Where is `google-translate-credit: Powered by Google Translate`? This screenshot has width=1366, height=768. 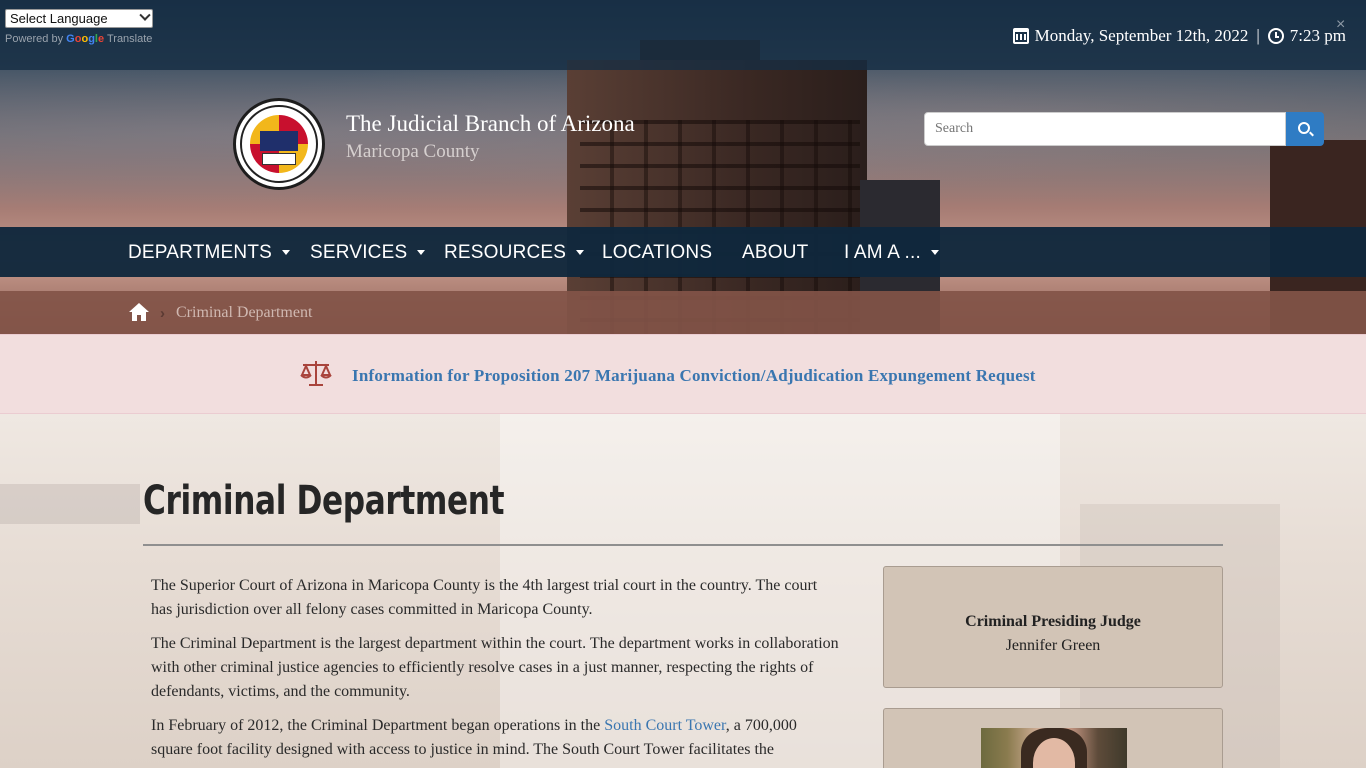
google-translate-credit: Powered by Google Translate is located at coordinates (79, 39).